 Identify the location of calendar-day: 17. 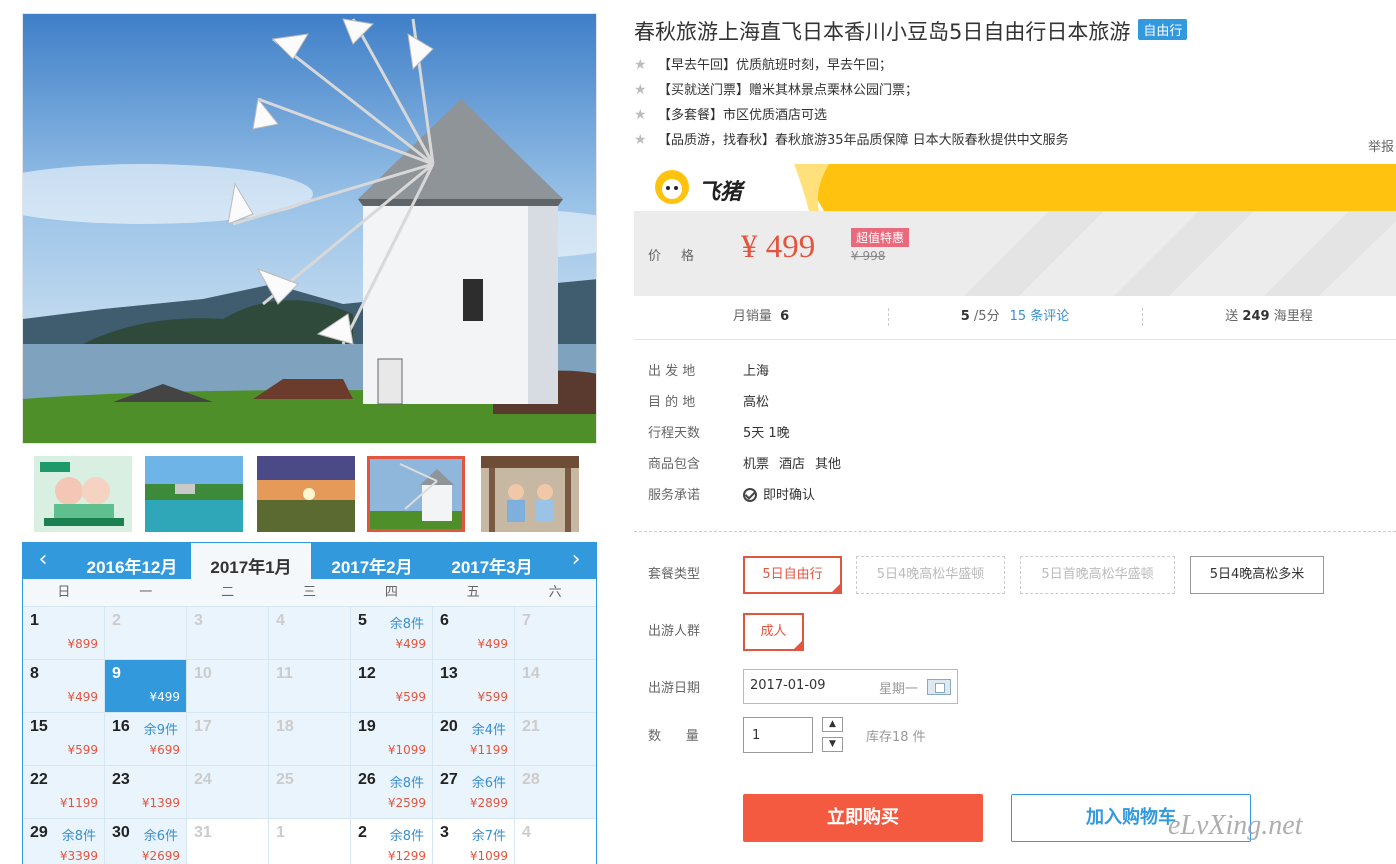
(228, 739).